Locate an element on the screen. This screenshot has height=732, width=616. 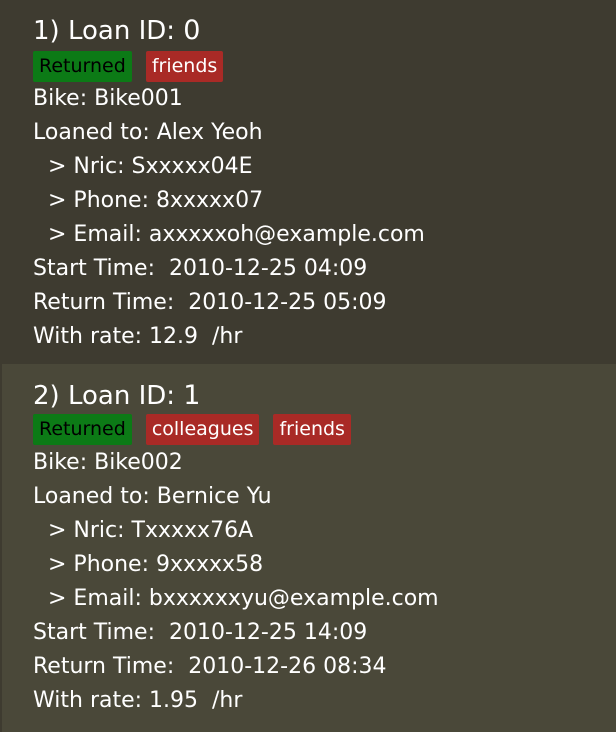
loaned-to-field: Loaned to: Alex Yeoh is located at coordinates (148, 132).